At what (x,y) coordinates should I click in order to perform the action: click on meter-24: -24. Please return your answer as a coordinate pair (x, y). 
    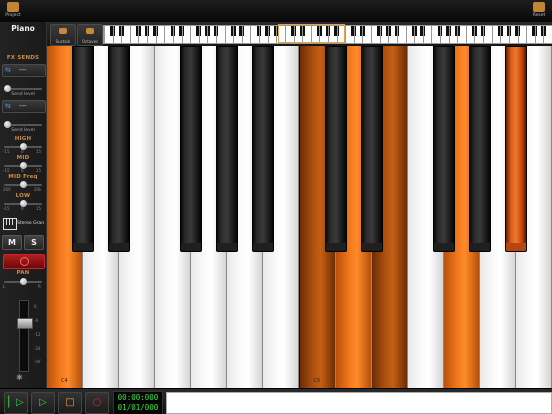
    Looking at the image, I should click on (37, 348).